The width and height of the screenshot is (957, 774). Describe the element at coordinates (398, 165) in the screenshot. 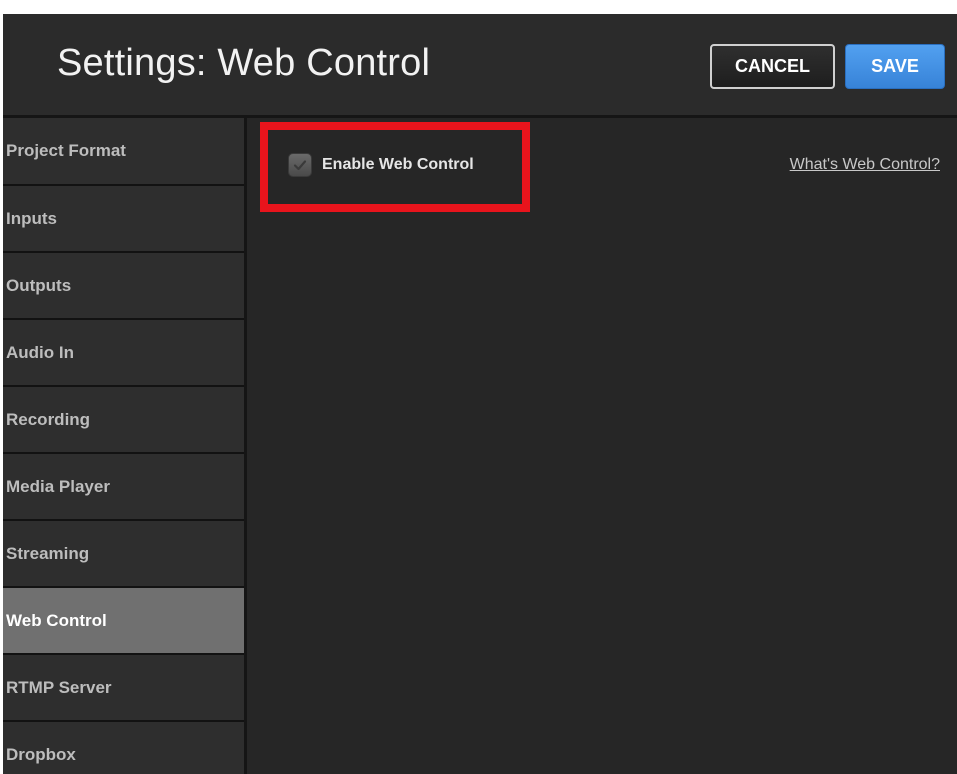

I see `enable-web-control-label: Enable Web Control` at that location.